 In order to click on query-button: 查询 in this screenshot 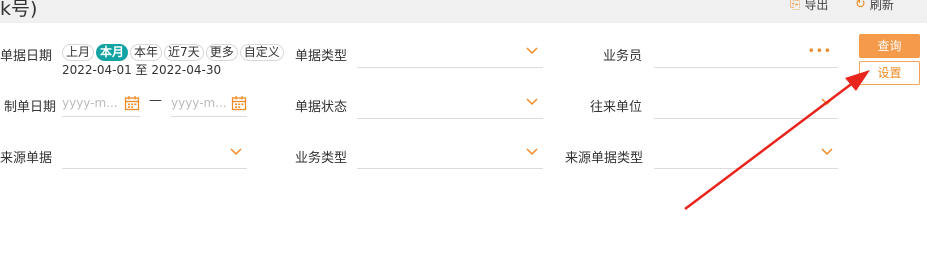, I will do `click(889, 46)`.